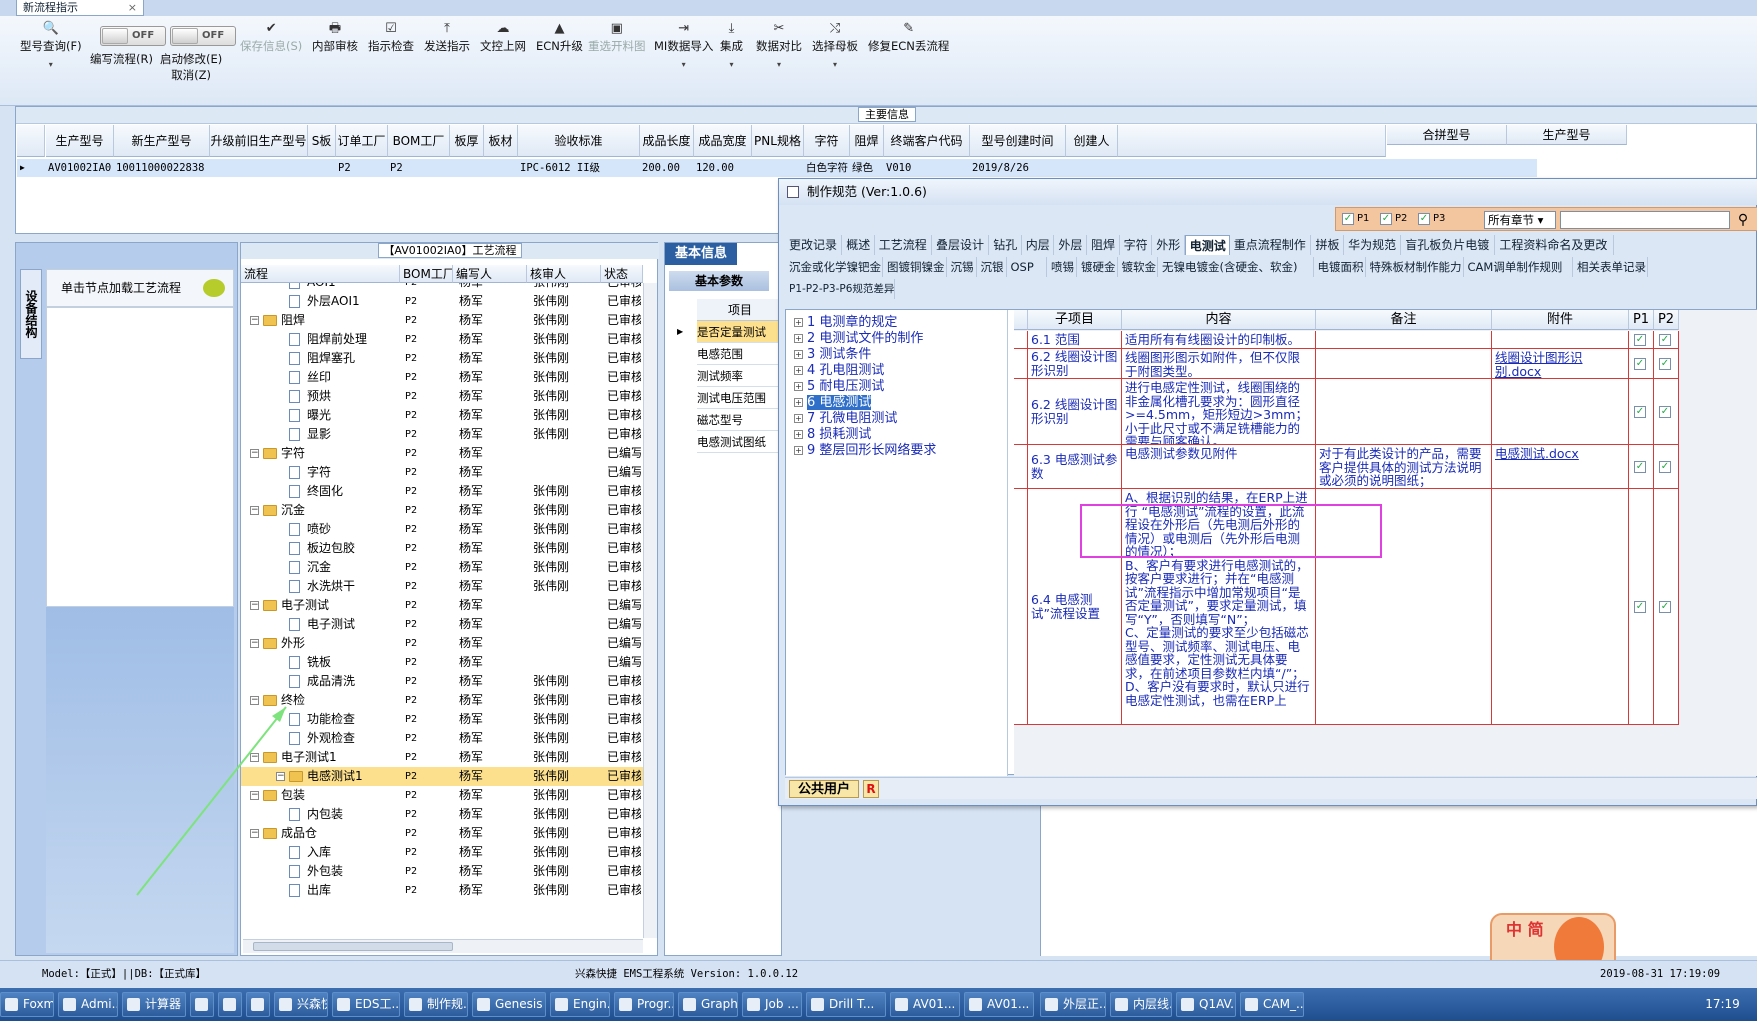  Describe the element at coordinates (1415, 267) in the screenshot. I see `tab-tabs2: 特殊板材制作能力` at that location.